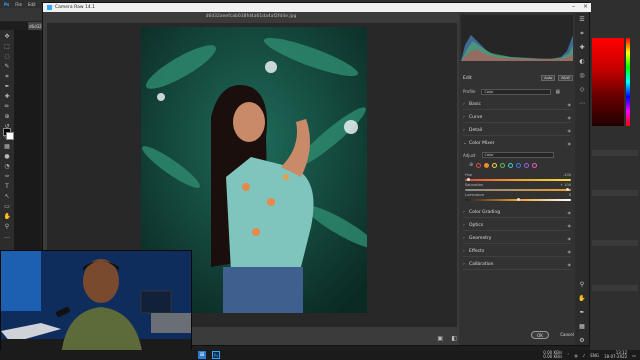 Image resolution: width=640 pixels, height=360 pixels. Describe the element at coordinates (517, 238) in the screenshot. I see `section-geometry: › Geometry ◉` at that location.